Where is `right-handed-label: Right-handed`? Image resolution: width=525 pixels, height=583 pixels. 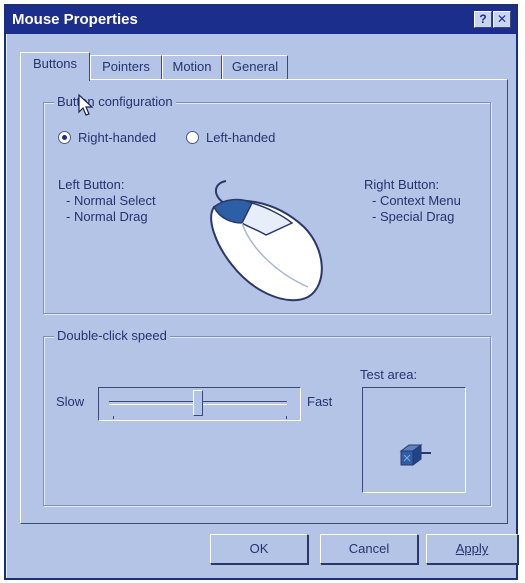
right-handed-label: Right-handed is located at coordinates (117, 137).